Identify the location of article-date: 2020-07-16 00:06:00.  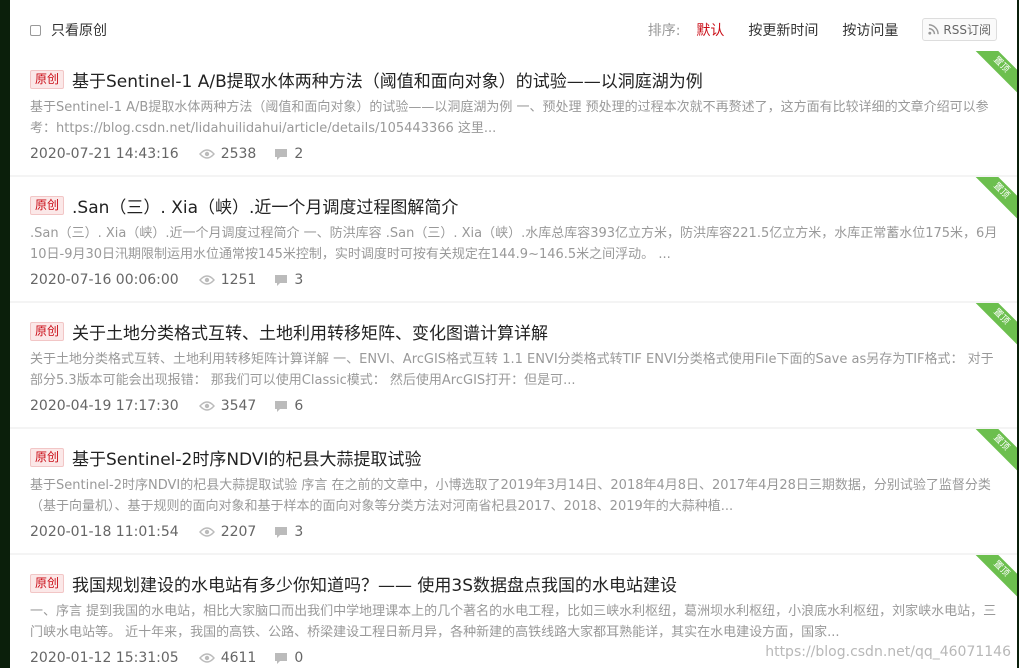
(104, 280).